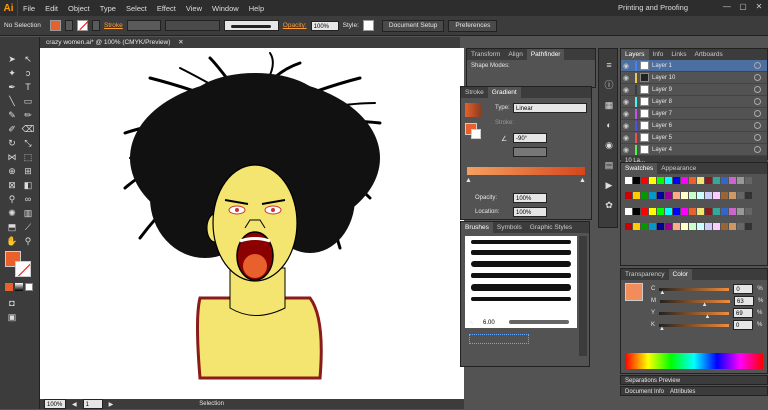 Image resolution: width=768 pixels, height=410 pixels. I want to click on actions-panel-icon: ▶, so click(609, 185).